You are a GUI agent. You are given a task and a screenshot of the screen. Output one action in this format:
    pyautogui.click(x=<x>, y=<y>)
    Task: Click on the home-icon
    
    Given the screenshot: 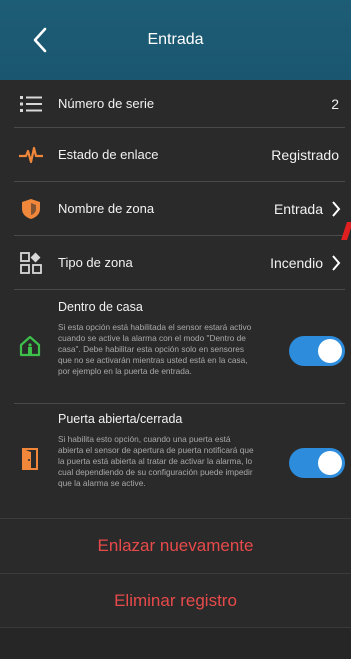 What is the action you would take?
    pyautogui.click(x=30, y=346)
    